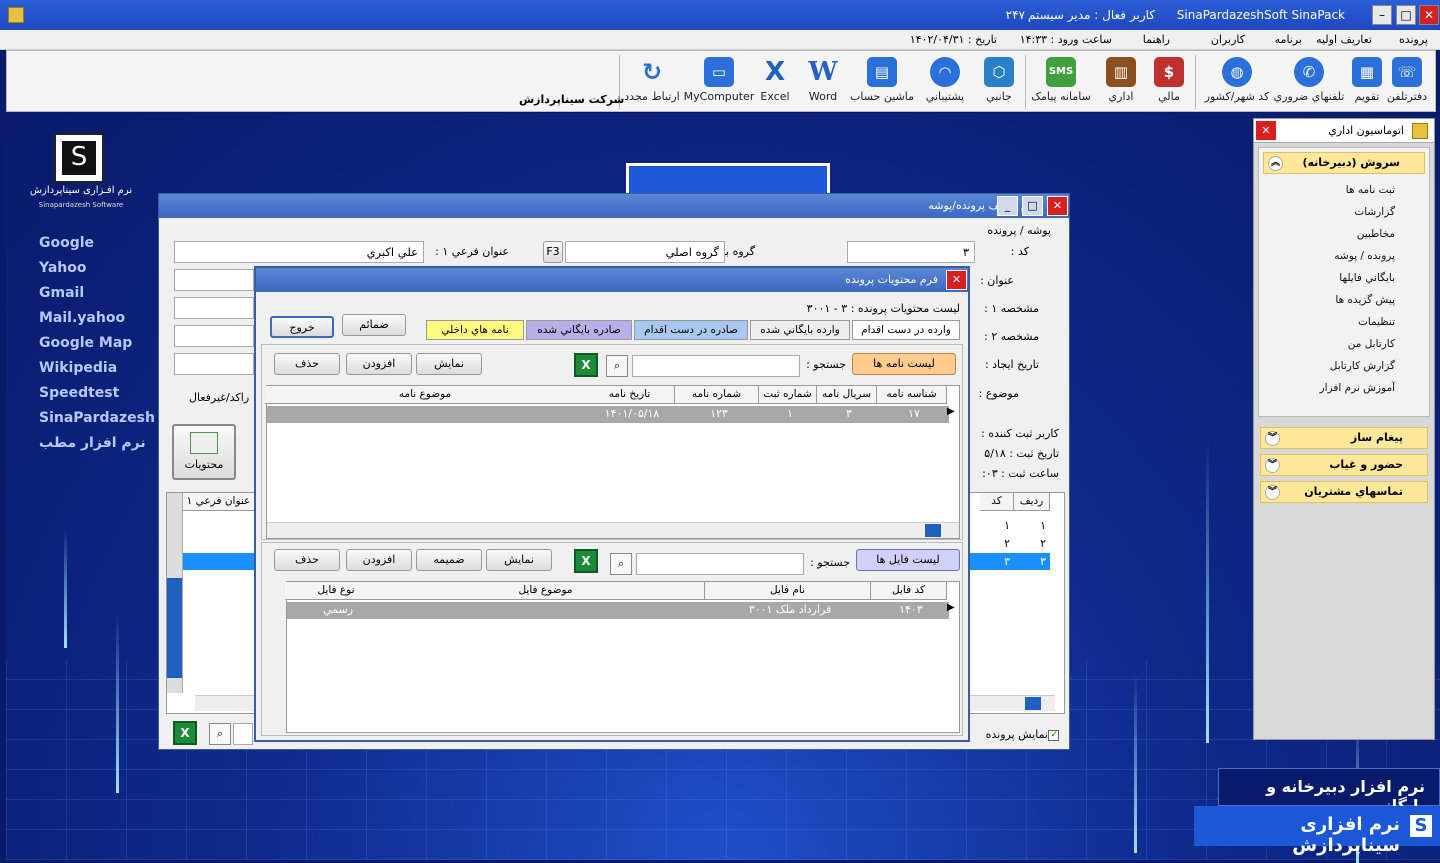  What do you see at coordinates (299, 252) in the screenshot?
I see `subtitle1-field: علي اکبري` at bounding box center [299, 252].